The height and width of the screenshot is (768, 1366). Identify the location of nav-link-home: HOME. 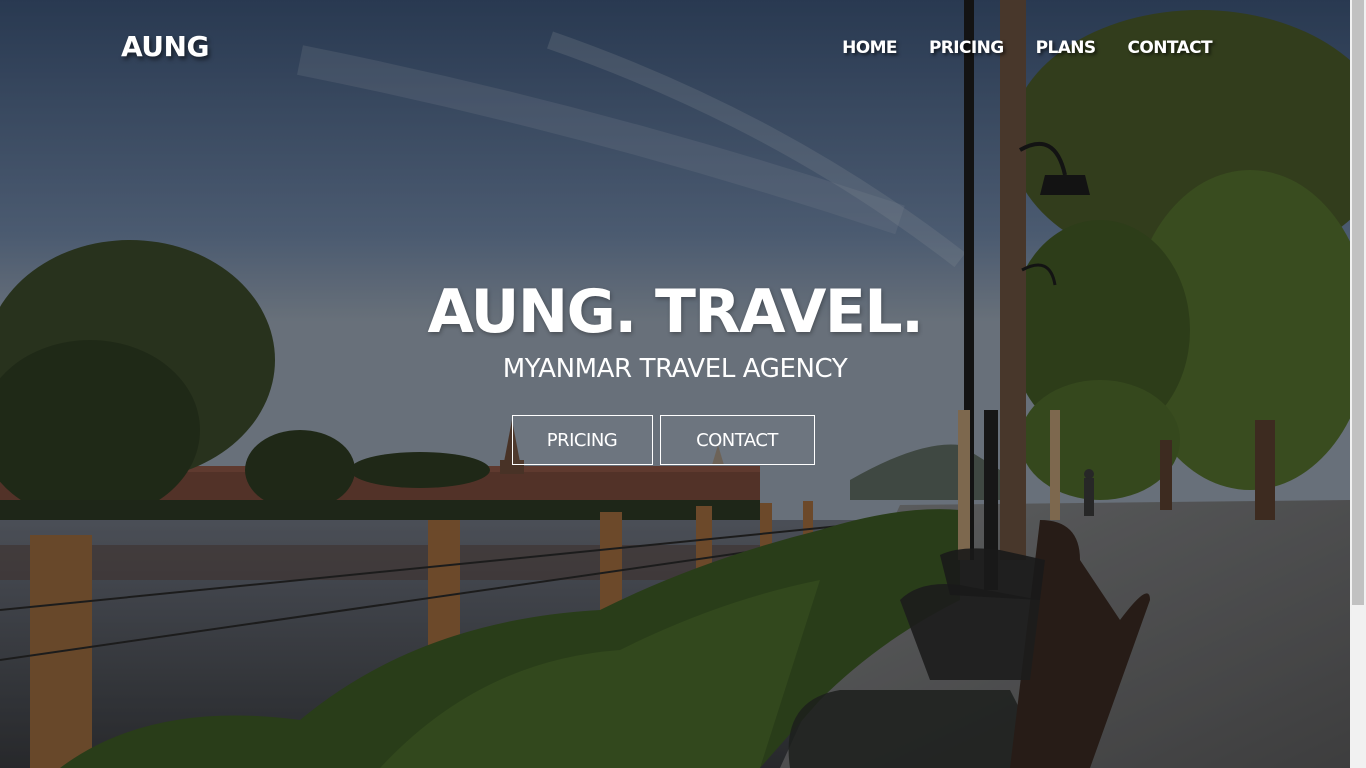
(869, 48).